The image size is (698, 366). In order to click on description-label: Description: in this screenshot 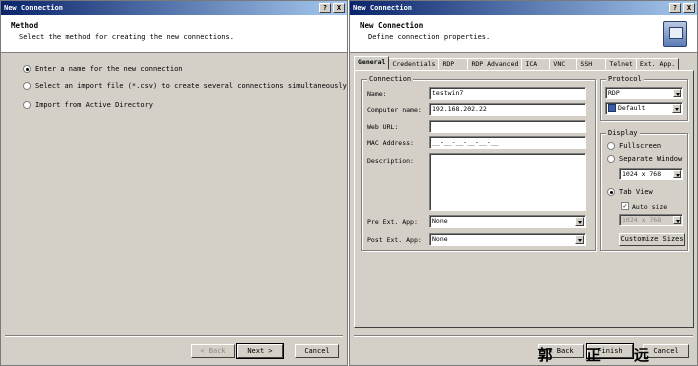, I will do `click(390, 161)`.